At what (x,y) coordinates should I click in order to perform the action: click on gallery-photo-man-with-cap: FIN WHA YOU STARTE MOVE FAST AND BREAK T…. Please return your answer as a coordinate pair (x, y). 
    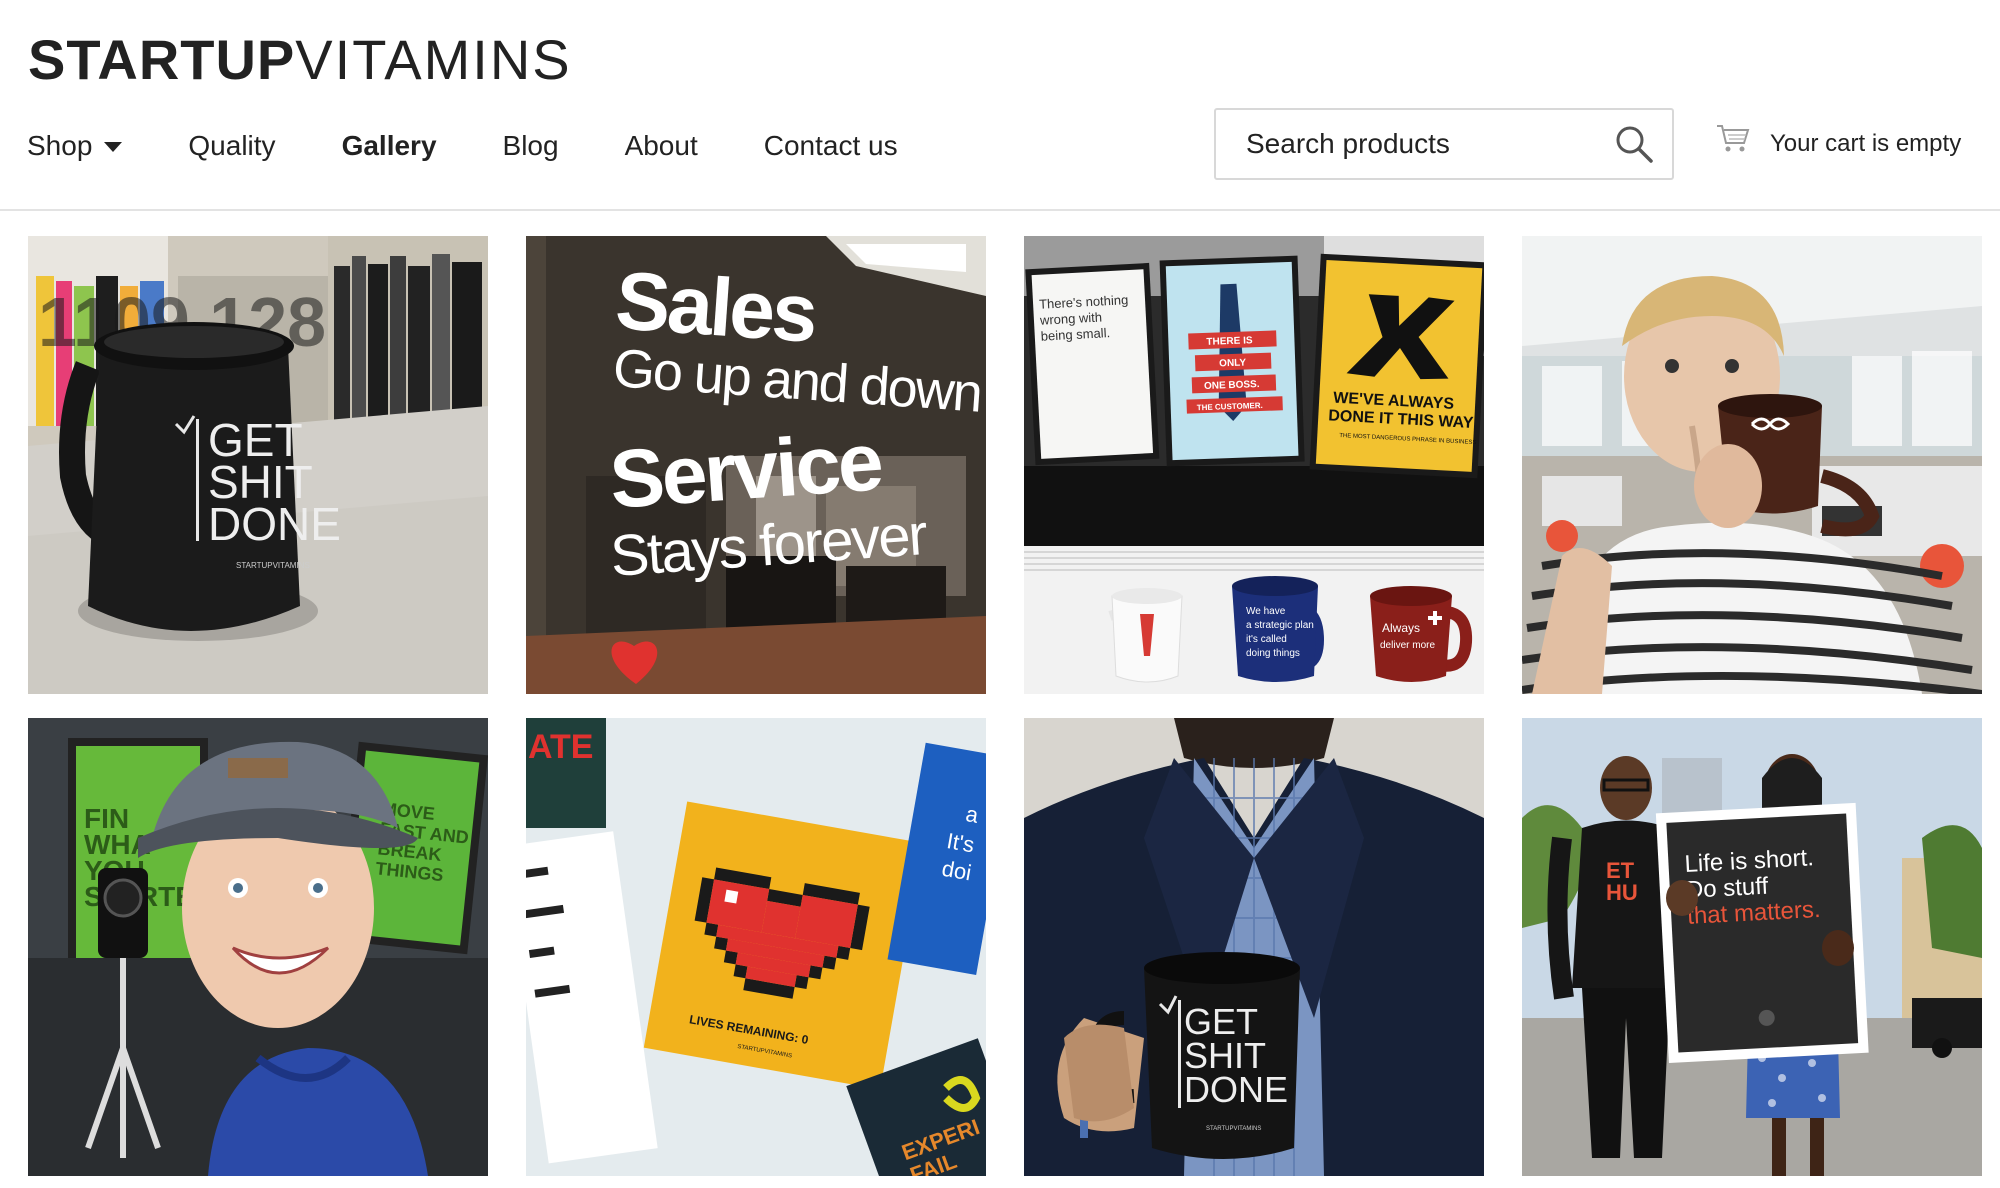
    Looking at the image, I should click on (258, 947).